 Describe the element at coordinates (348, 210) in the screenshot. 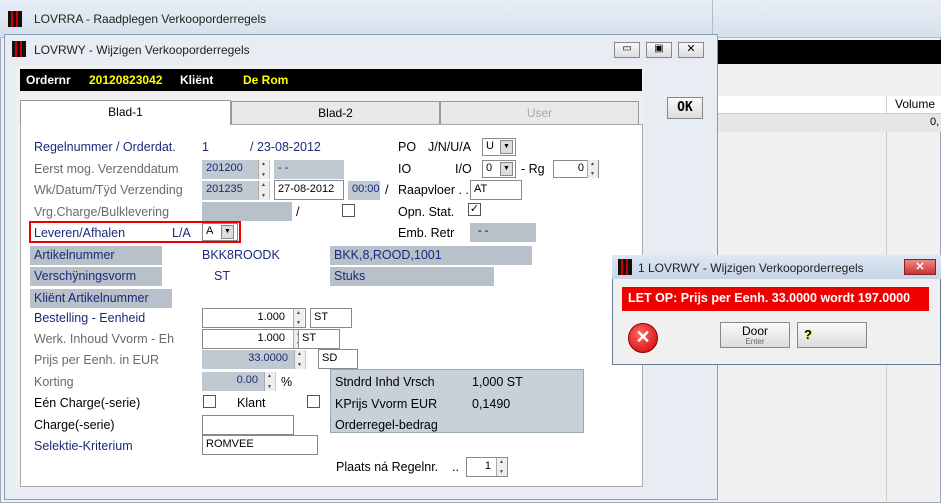

I see `vrg-checkbox` at that location.